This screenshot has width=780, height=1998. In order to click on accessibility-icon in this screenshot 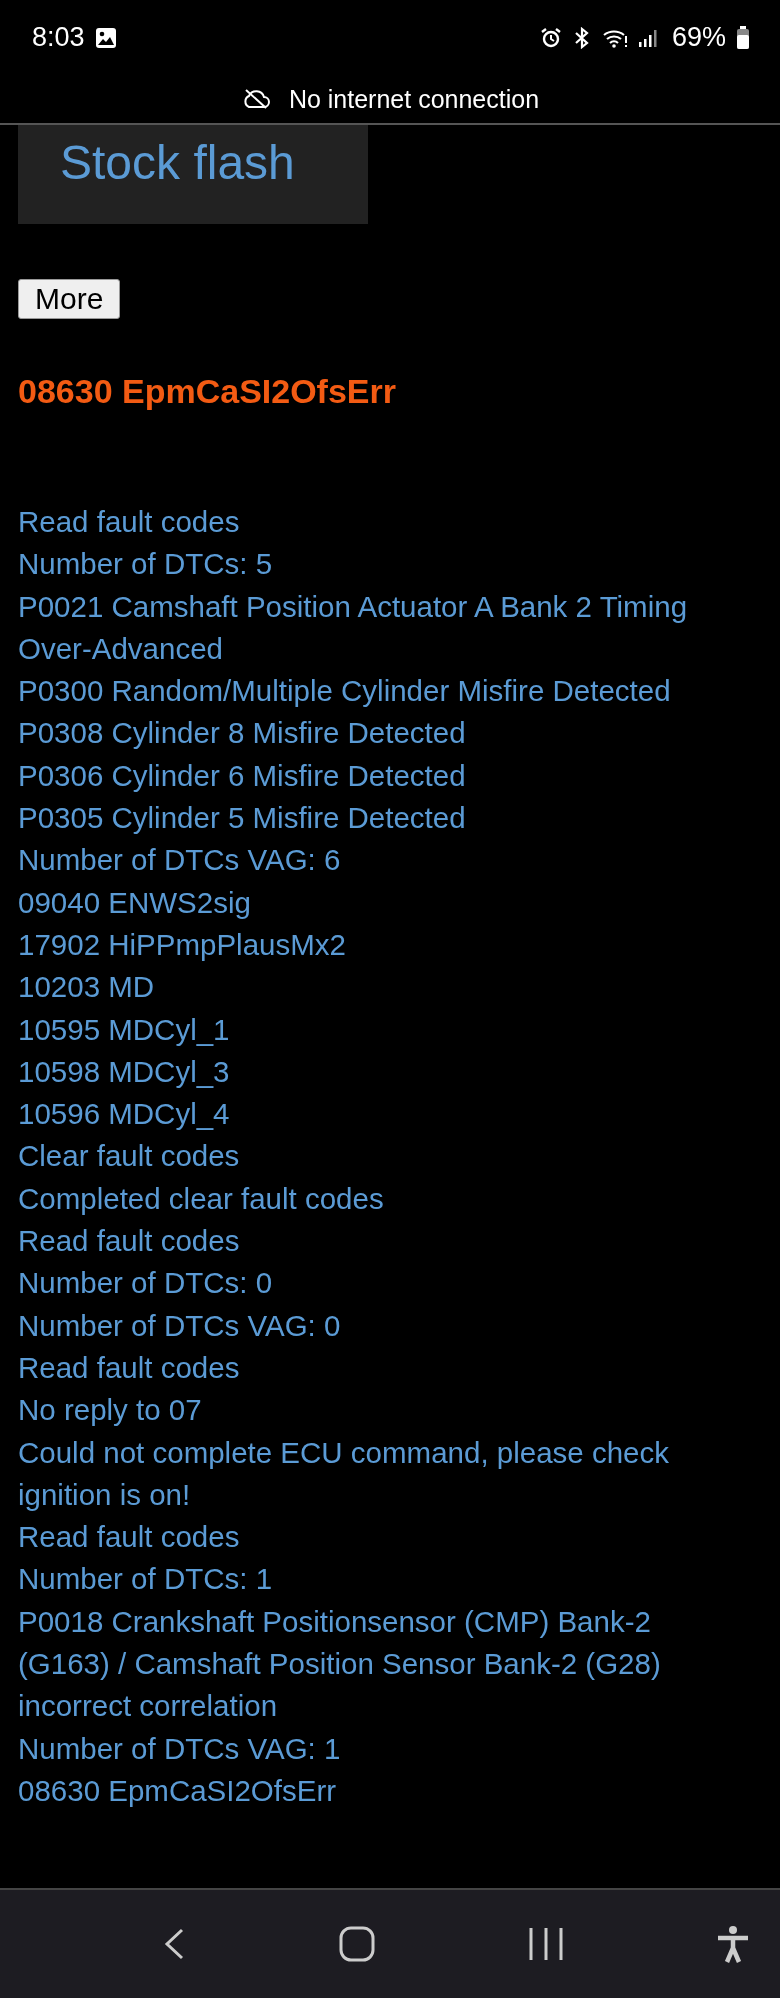, I will do `click(733, 1944)`.